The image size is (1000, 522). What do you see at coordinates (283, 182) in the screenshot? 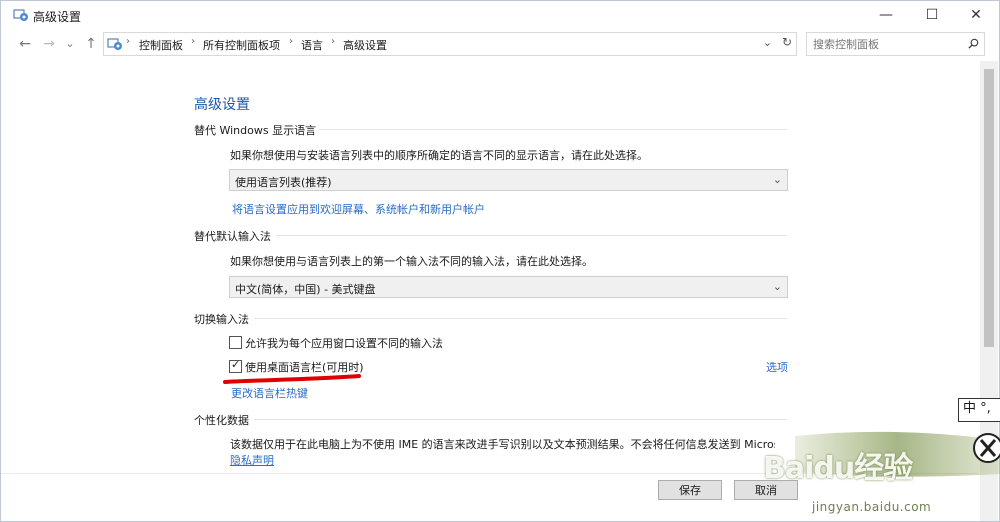
I see `display-language-selected-value: 使用语言列表(推荐)` at bounding box center [283, 182].